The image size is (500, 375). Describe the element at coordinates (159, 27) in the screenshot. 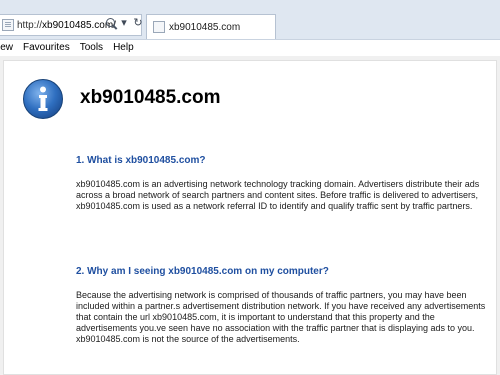

I see `tab-favicon-icon` at that location.